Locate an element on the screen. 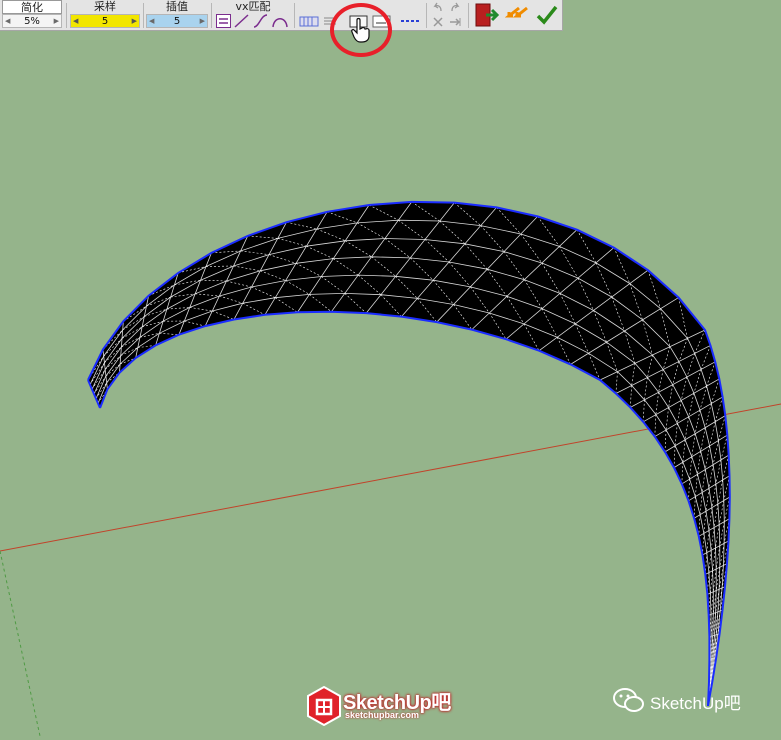  simplify-value: 5% is located at coordinates (32, 21).